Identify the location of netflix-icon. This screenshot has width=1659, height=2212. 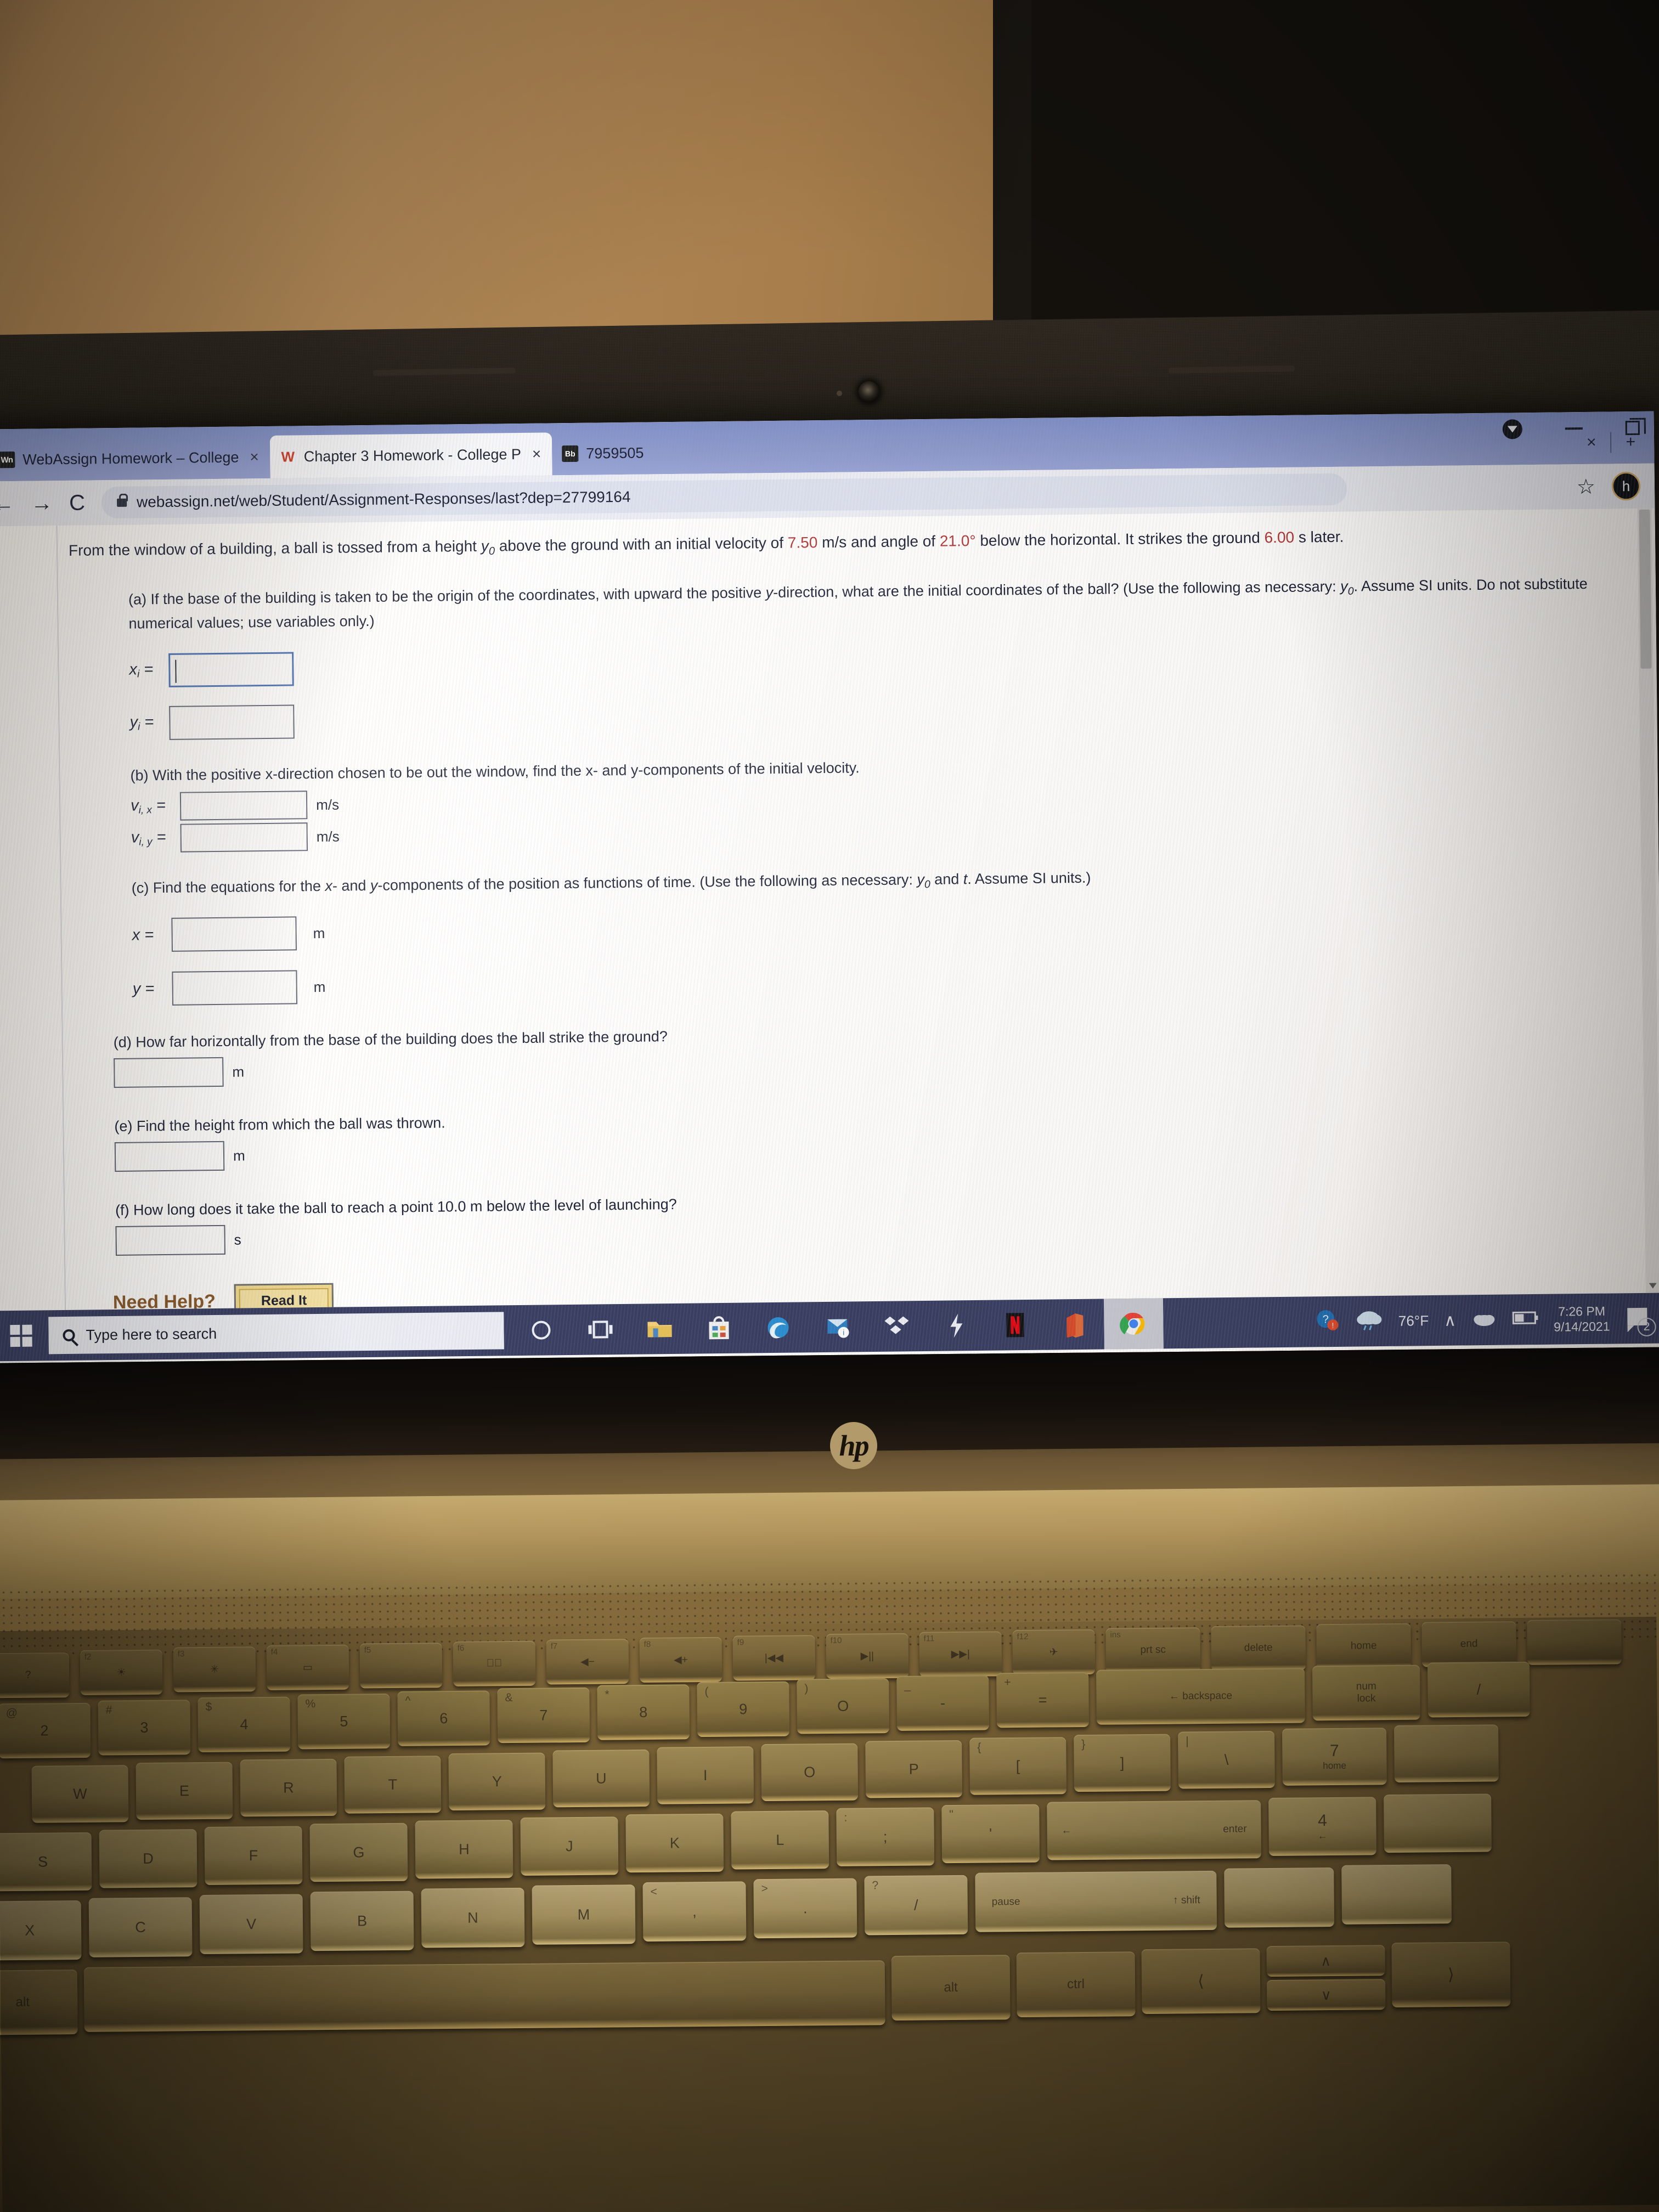
(1015, 1325).